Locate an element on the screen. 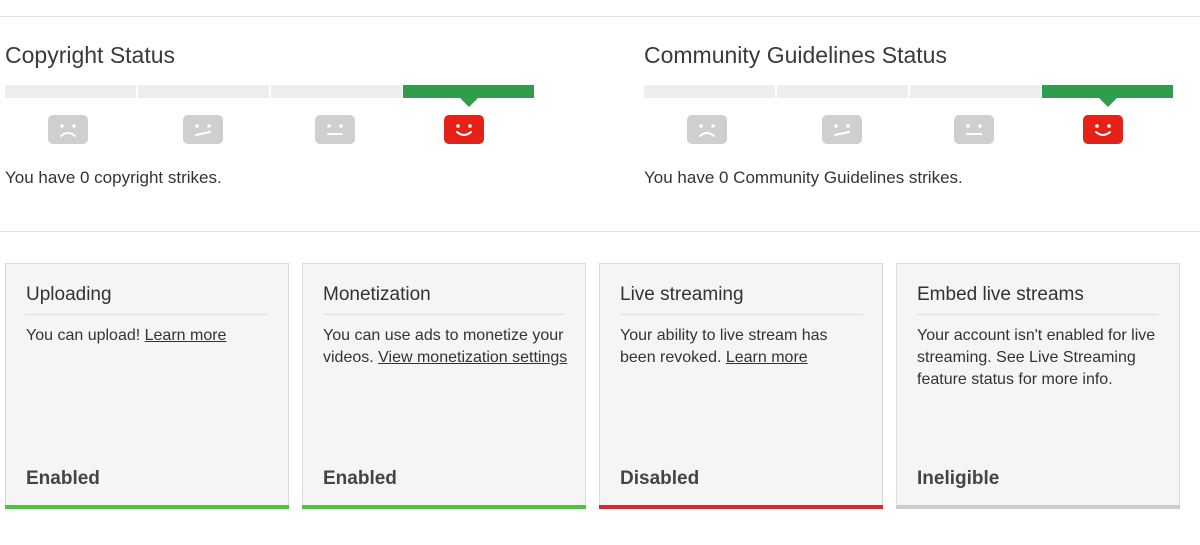  card-title: Embed live streams is located at coordinates (1000, 294).